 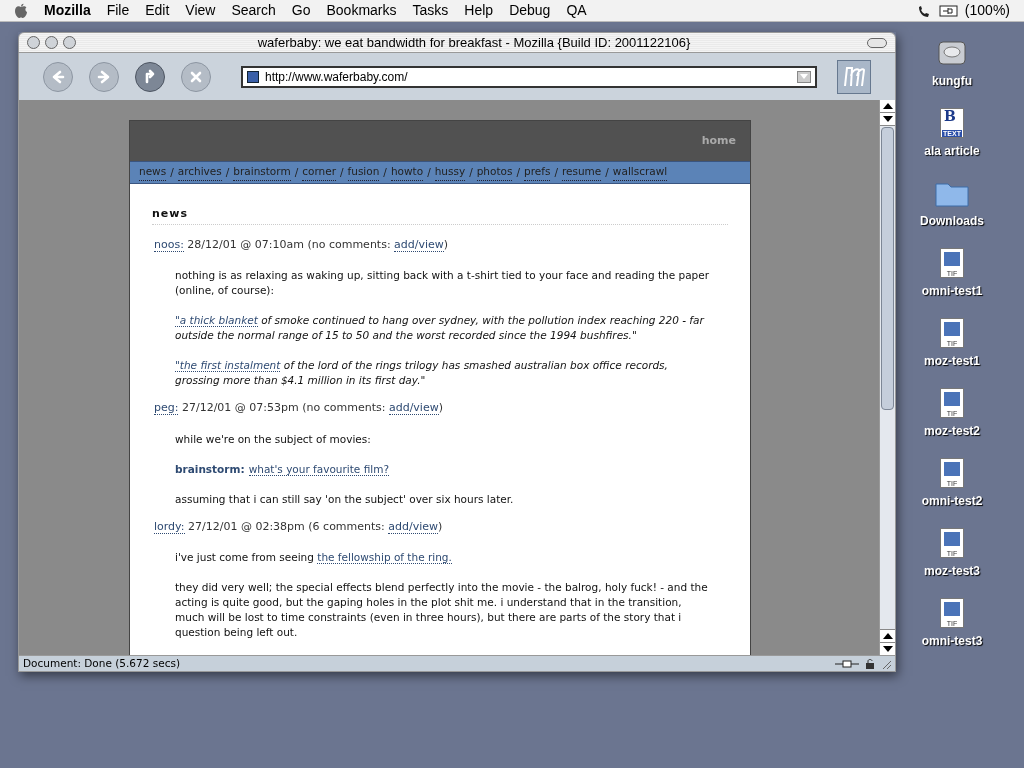 I want to click on menu-item: Edit, so click(x=157, y=10).